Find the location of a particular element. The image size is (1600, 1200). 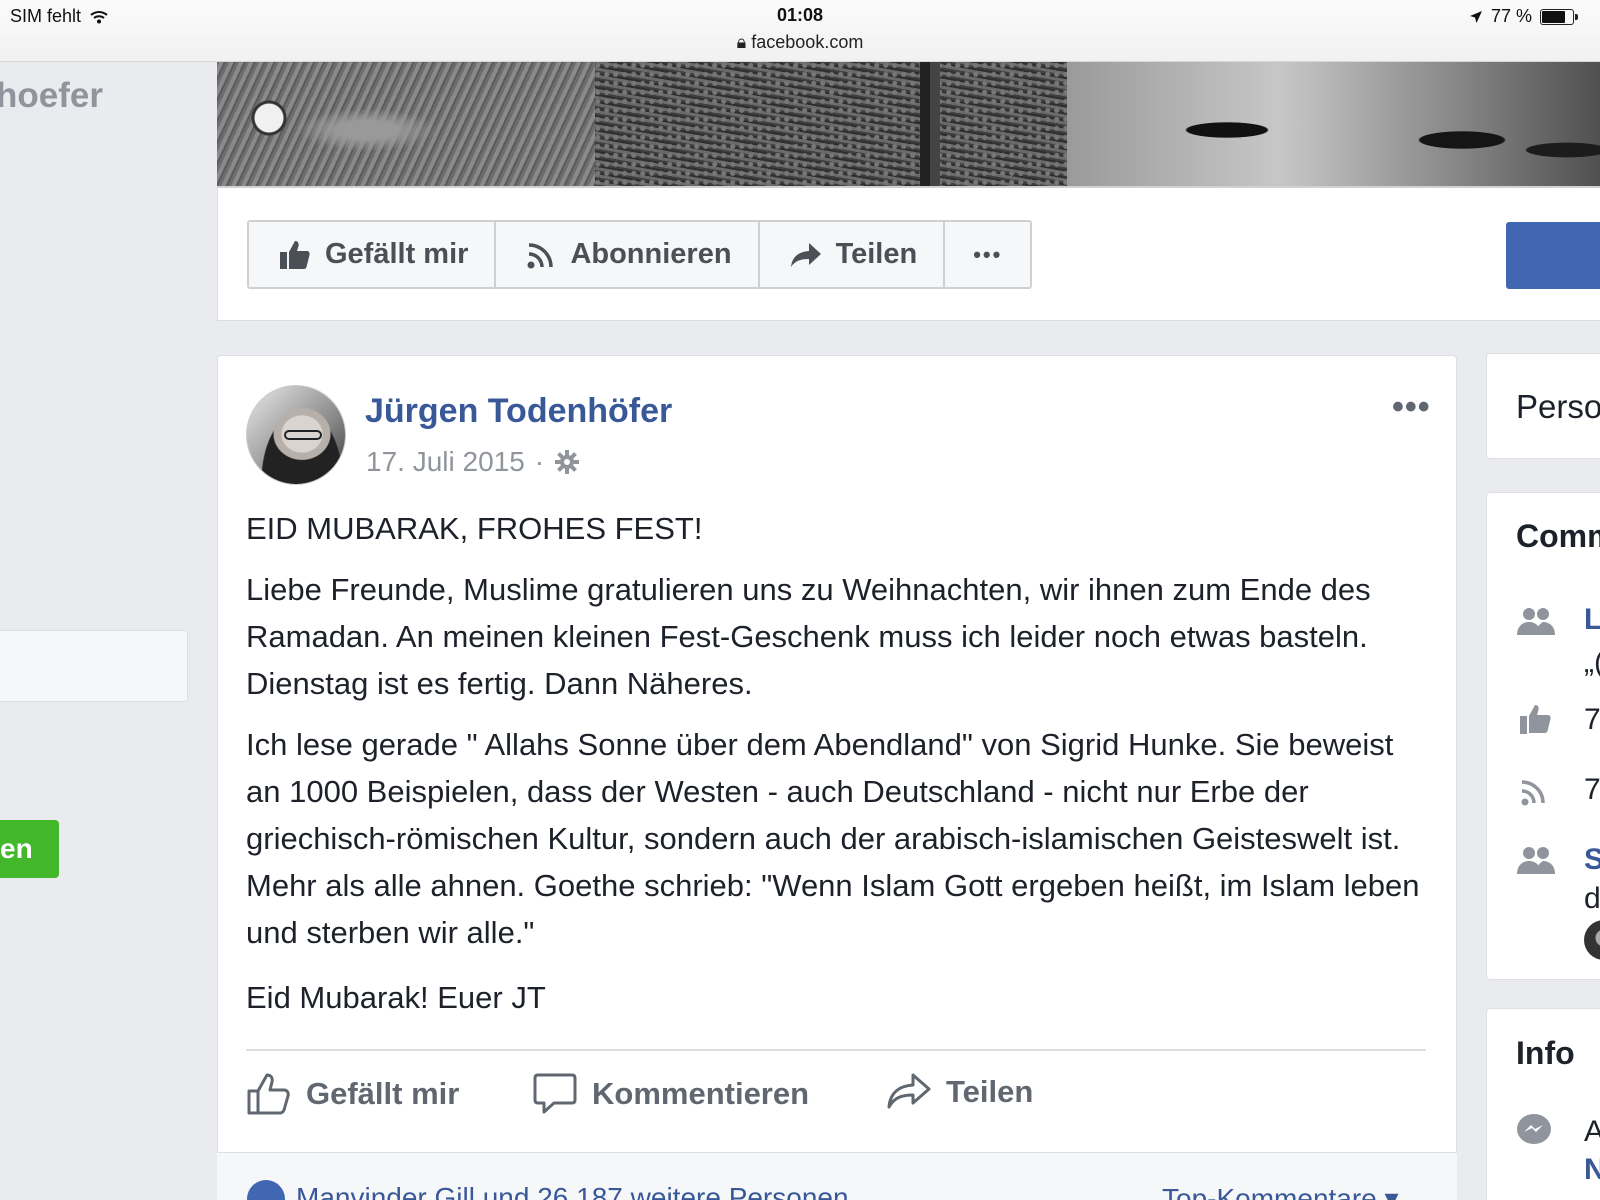

post-meta: 17. Juli 2015 · is located at coordinates (473, 462).